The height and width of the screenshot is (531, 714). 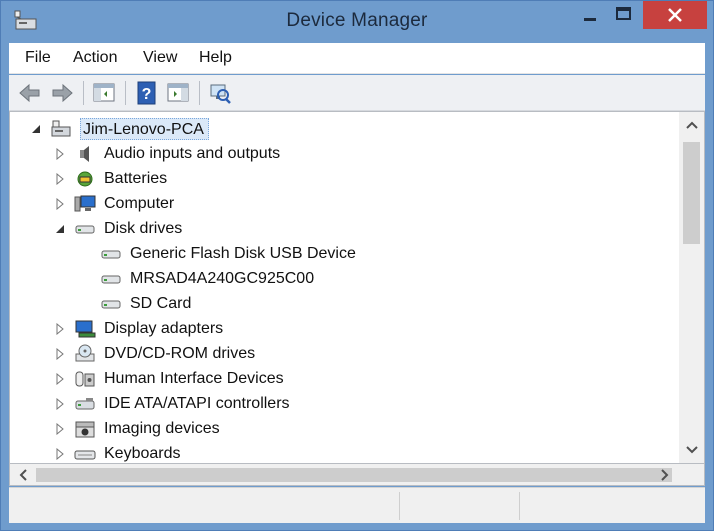 What do you see at coordinates (357, 58) in the screenshot?
I see `menu-bar: File Action View Help` at bounding box center [357, 58].